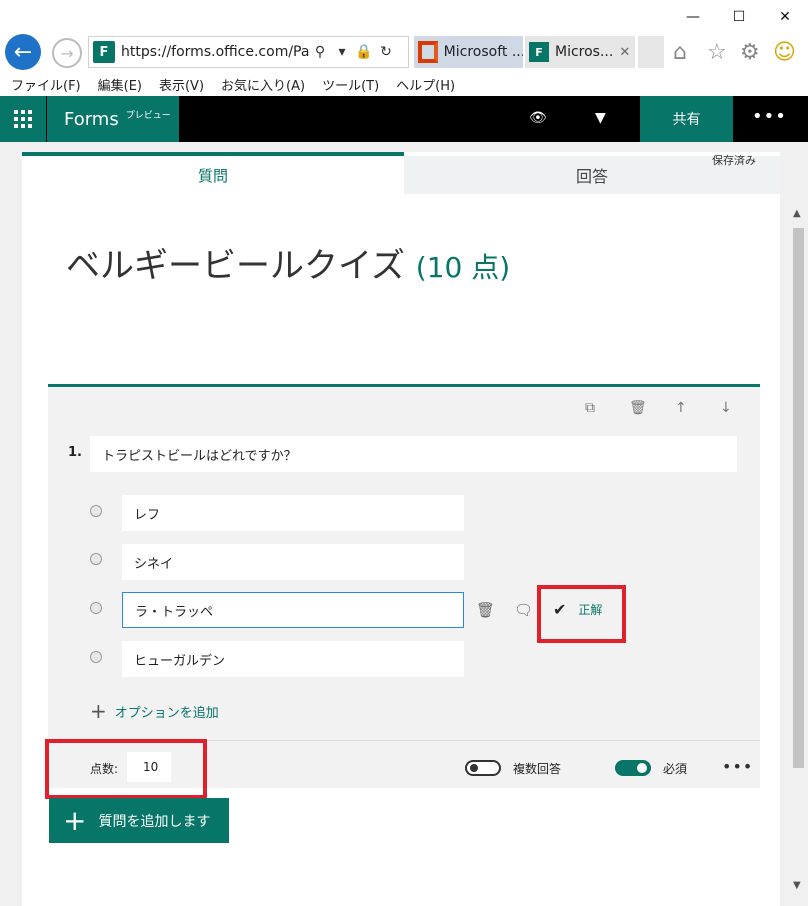 The height and width of the screenshot is (906, 808). Describe the element at coordinates (91, 119) in the screenshot. I see `app-name-text: Forms` at that location.